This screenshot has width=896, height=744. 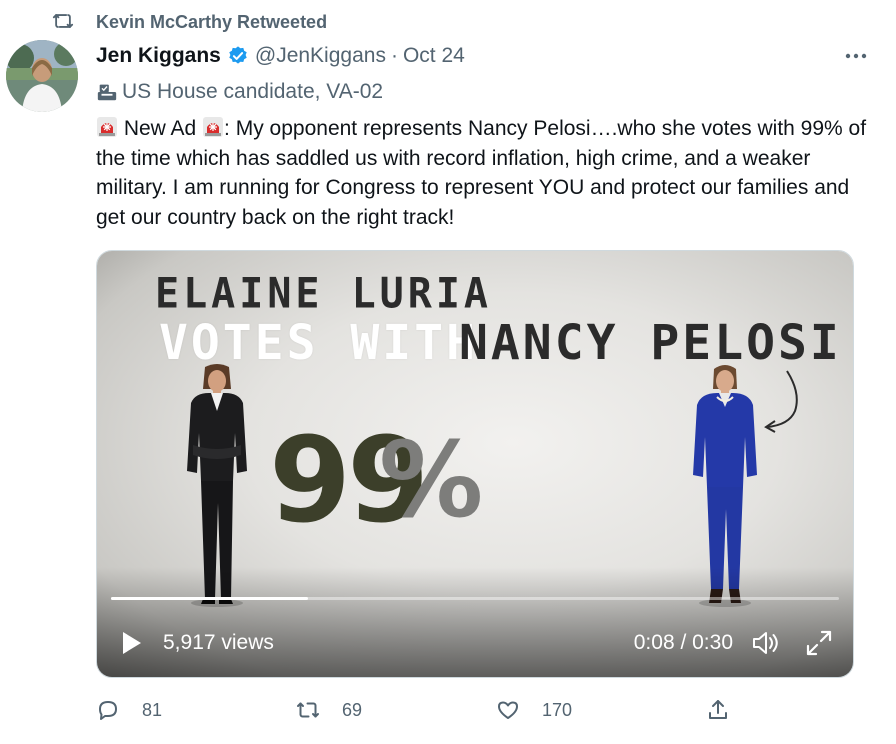 I want to click on video-progress-bar, so click(x=475, y=598).